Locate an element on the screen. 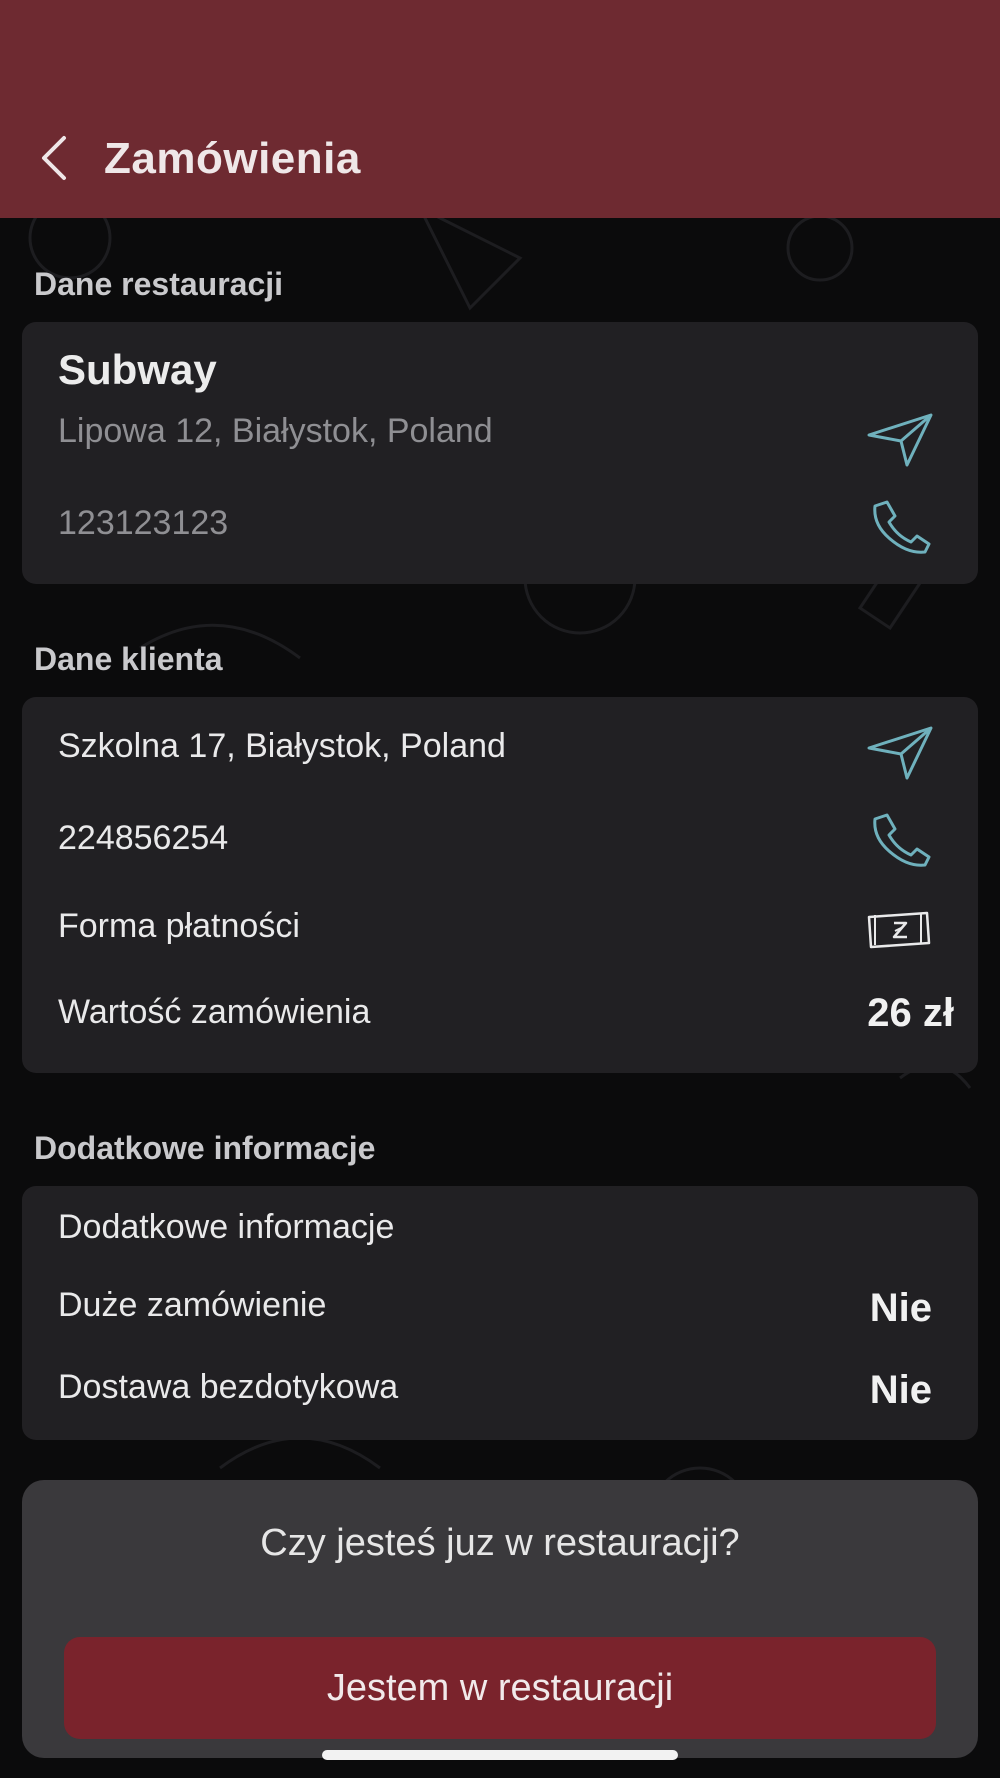  restaurant-phone: 123123123 is located at coordinates (143, 523).